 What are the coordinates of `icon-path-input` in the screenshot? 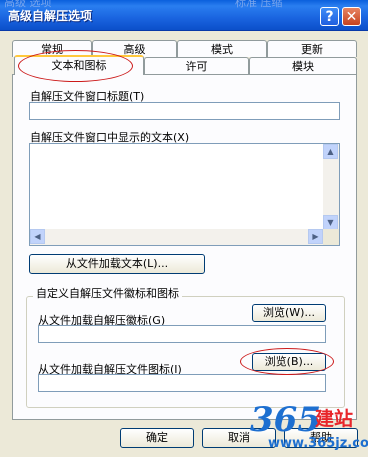 It's located at (182, 383).